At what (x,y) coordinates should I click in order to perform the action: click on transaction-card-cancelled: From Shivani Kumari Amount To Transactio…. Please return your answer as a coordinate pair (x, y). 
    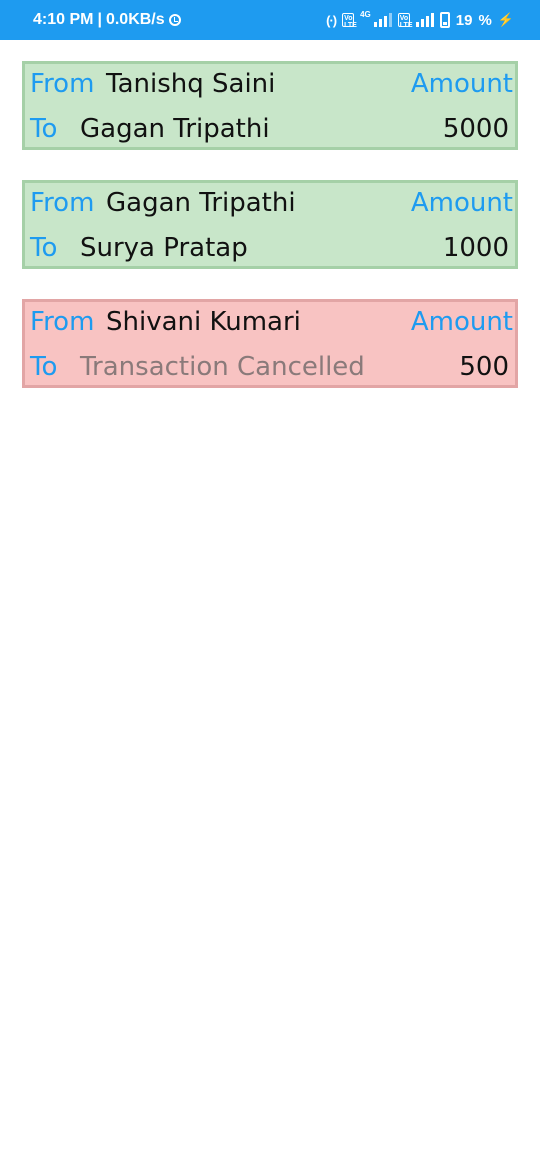
    Looking at the image, I should click on (270, 343).